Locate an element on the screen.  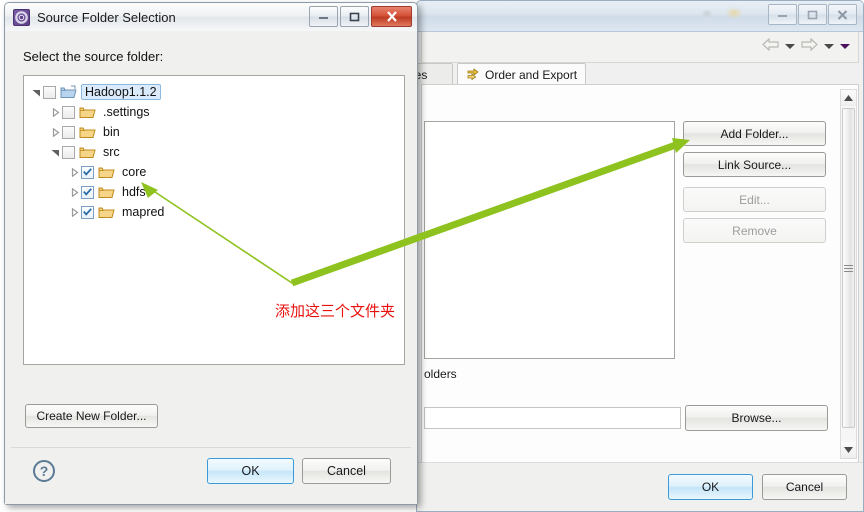
background-window-titlebar is located at coordinates (640, 16).